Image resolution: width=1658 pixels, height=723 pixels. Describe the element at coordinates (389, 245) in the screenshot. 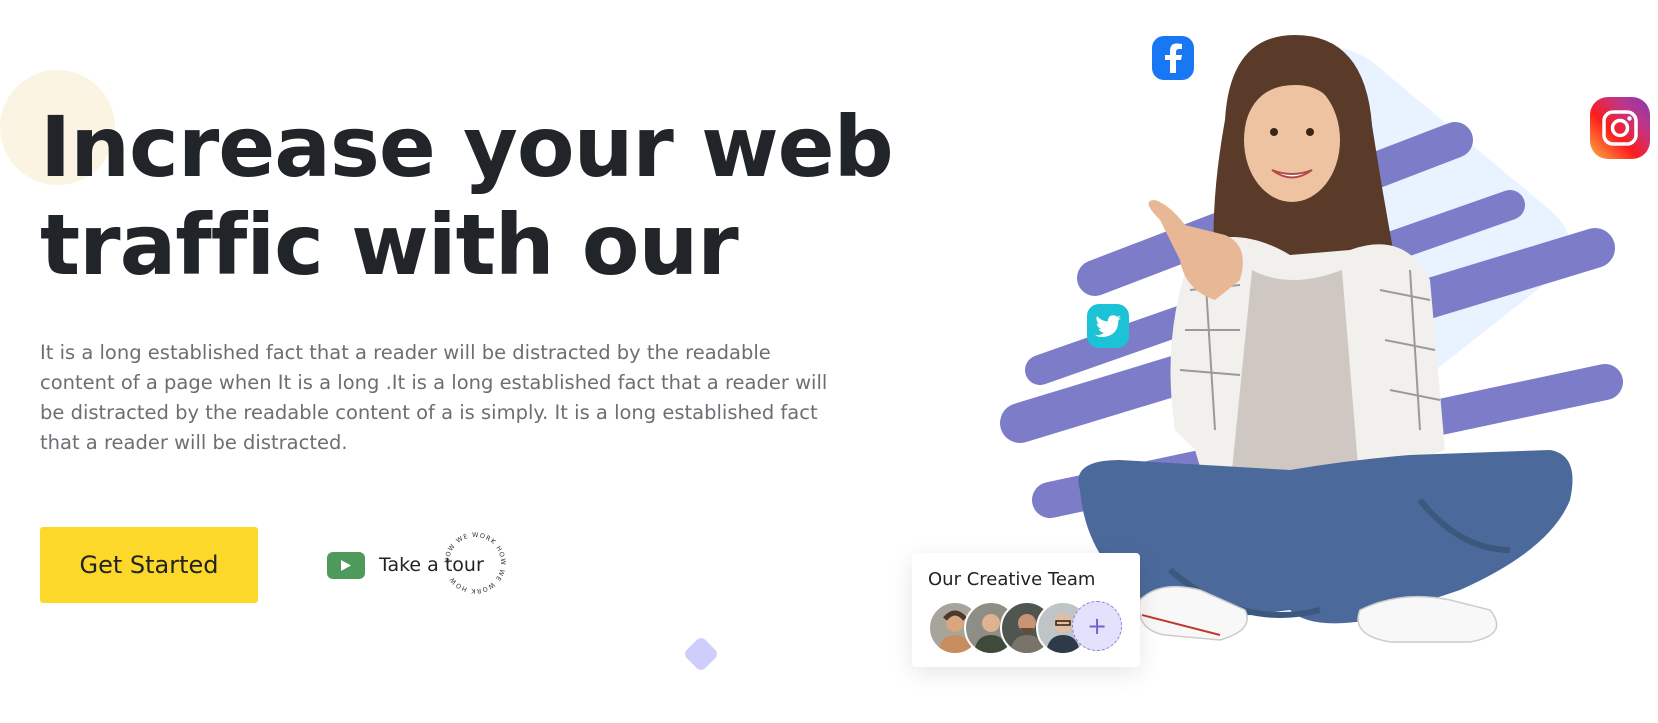

I see `headline-line-2: traffic with our` at that location.